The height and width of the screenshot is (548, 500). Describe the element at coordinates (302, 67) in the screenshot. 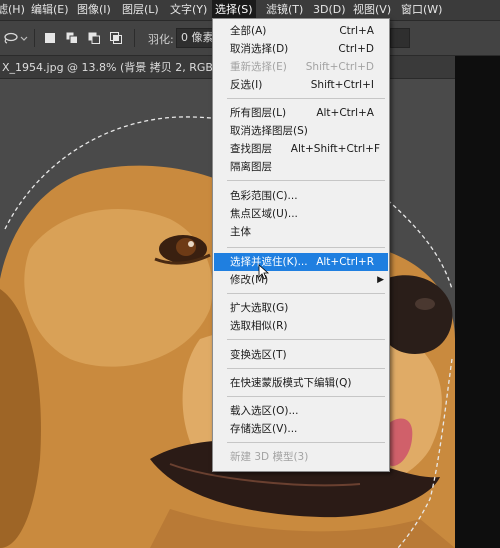

I see `menu-item-reselect: 重新选择(E) Shift+Ctrl+D` at that location.